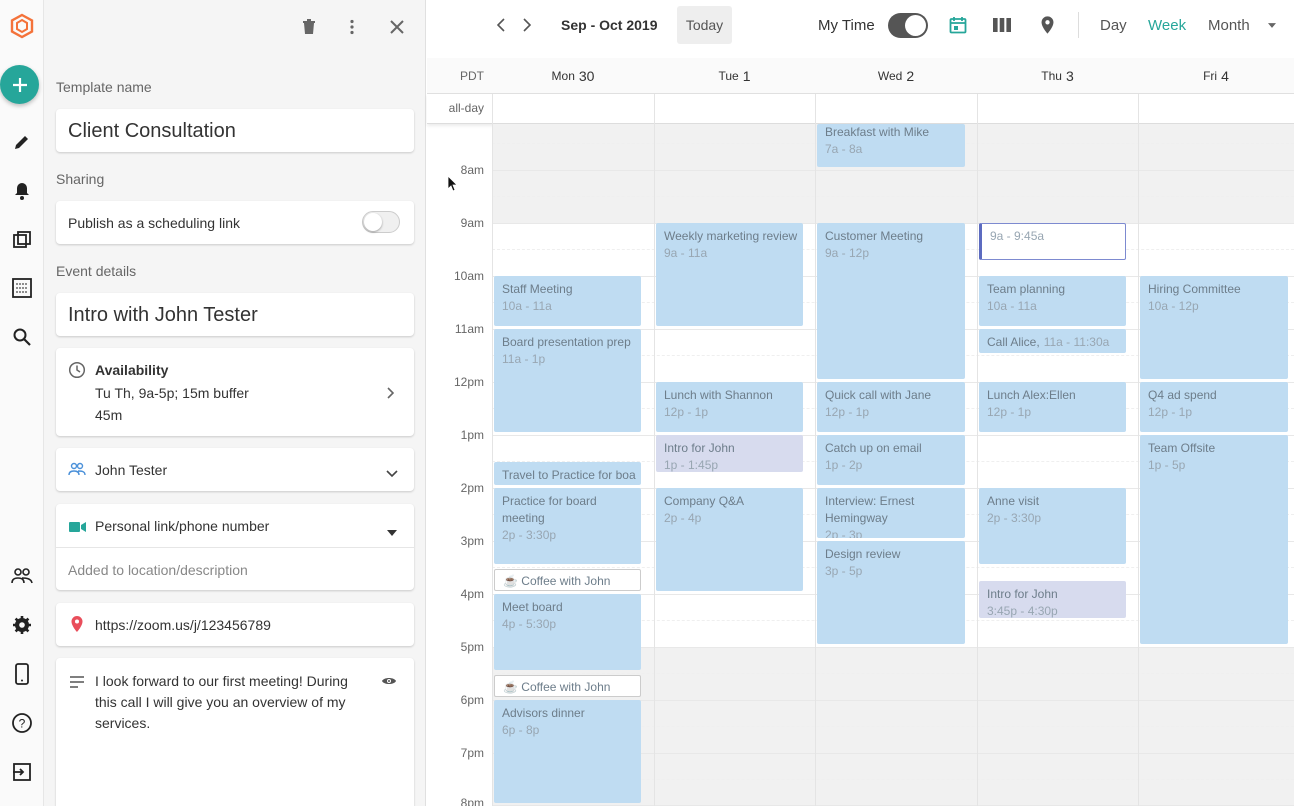 This screenshot has height=806, width=1294. Describe the element at coordinates (501, 25) in the screenshot. I see `chevron-left-icon` at that location.